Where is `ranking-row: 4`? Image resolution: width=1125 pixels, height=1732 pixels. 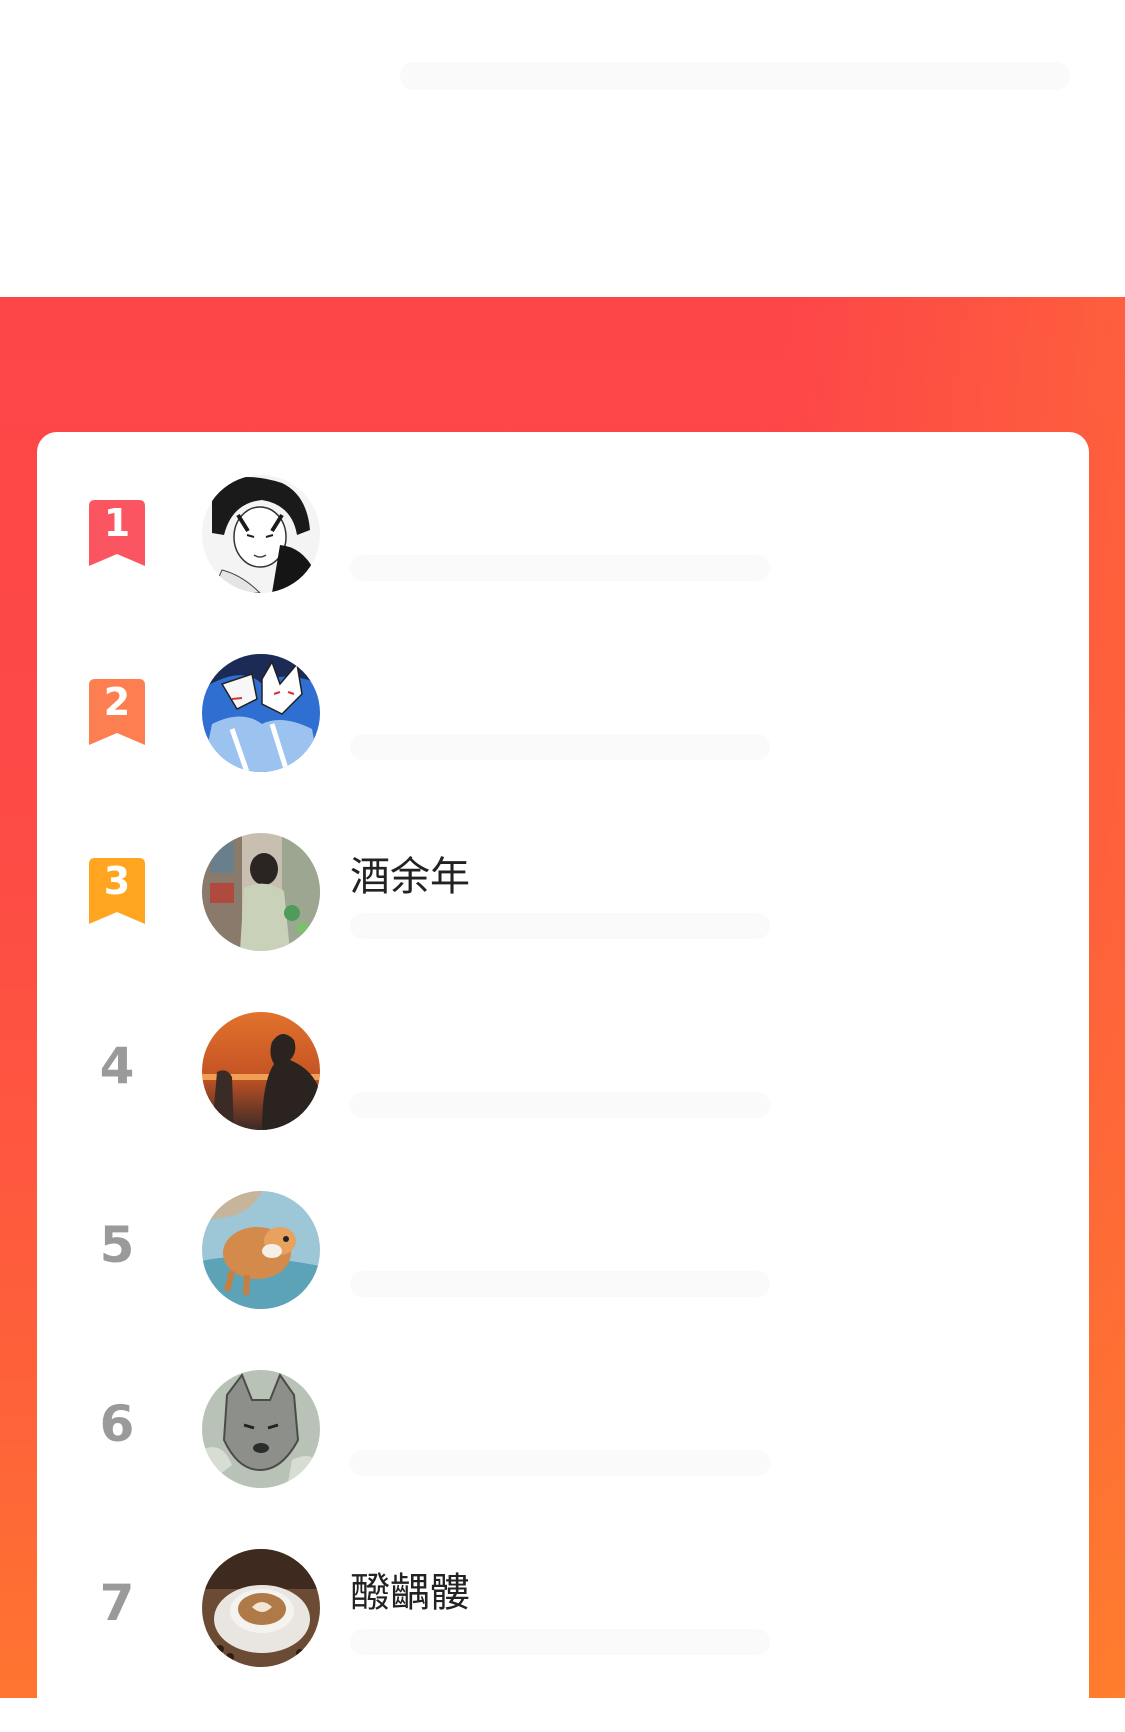
ranking-row: 4 is located at coordinates (563, 1077).